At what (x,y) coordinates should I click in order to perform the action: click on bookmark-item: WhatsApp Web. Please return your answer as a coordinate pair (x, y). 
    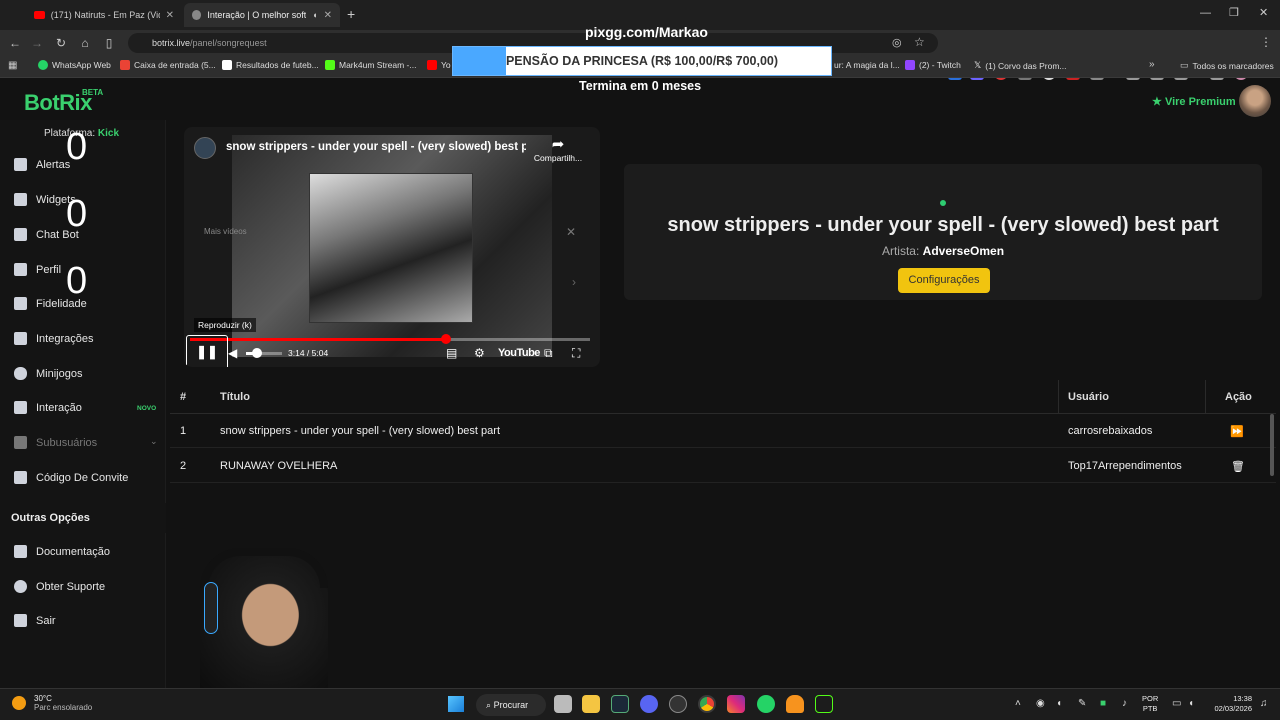
    Looking at the image, I should click on (74, 65).